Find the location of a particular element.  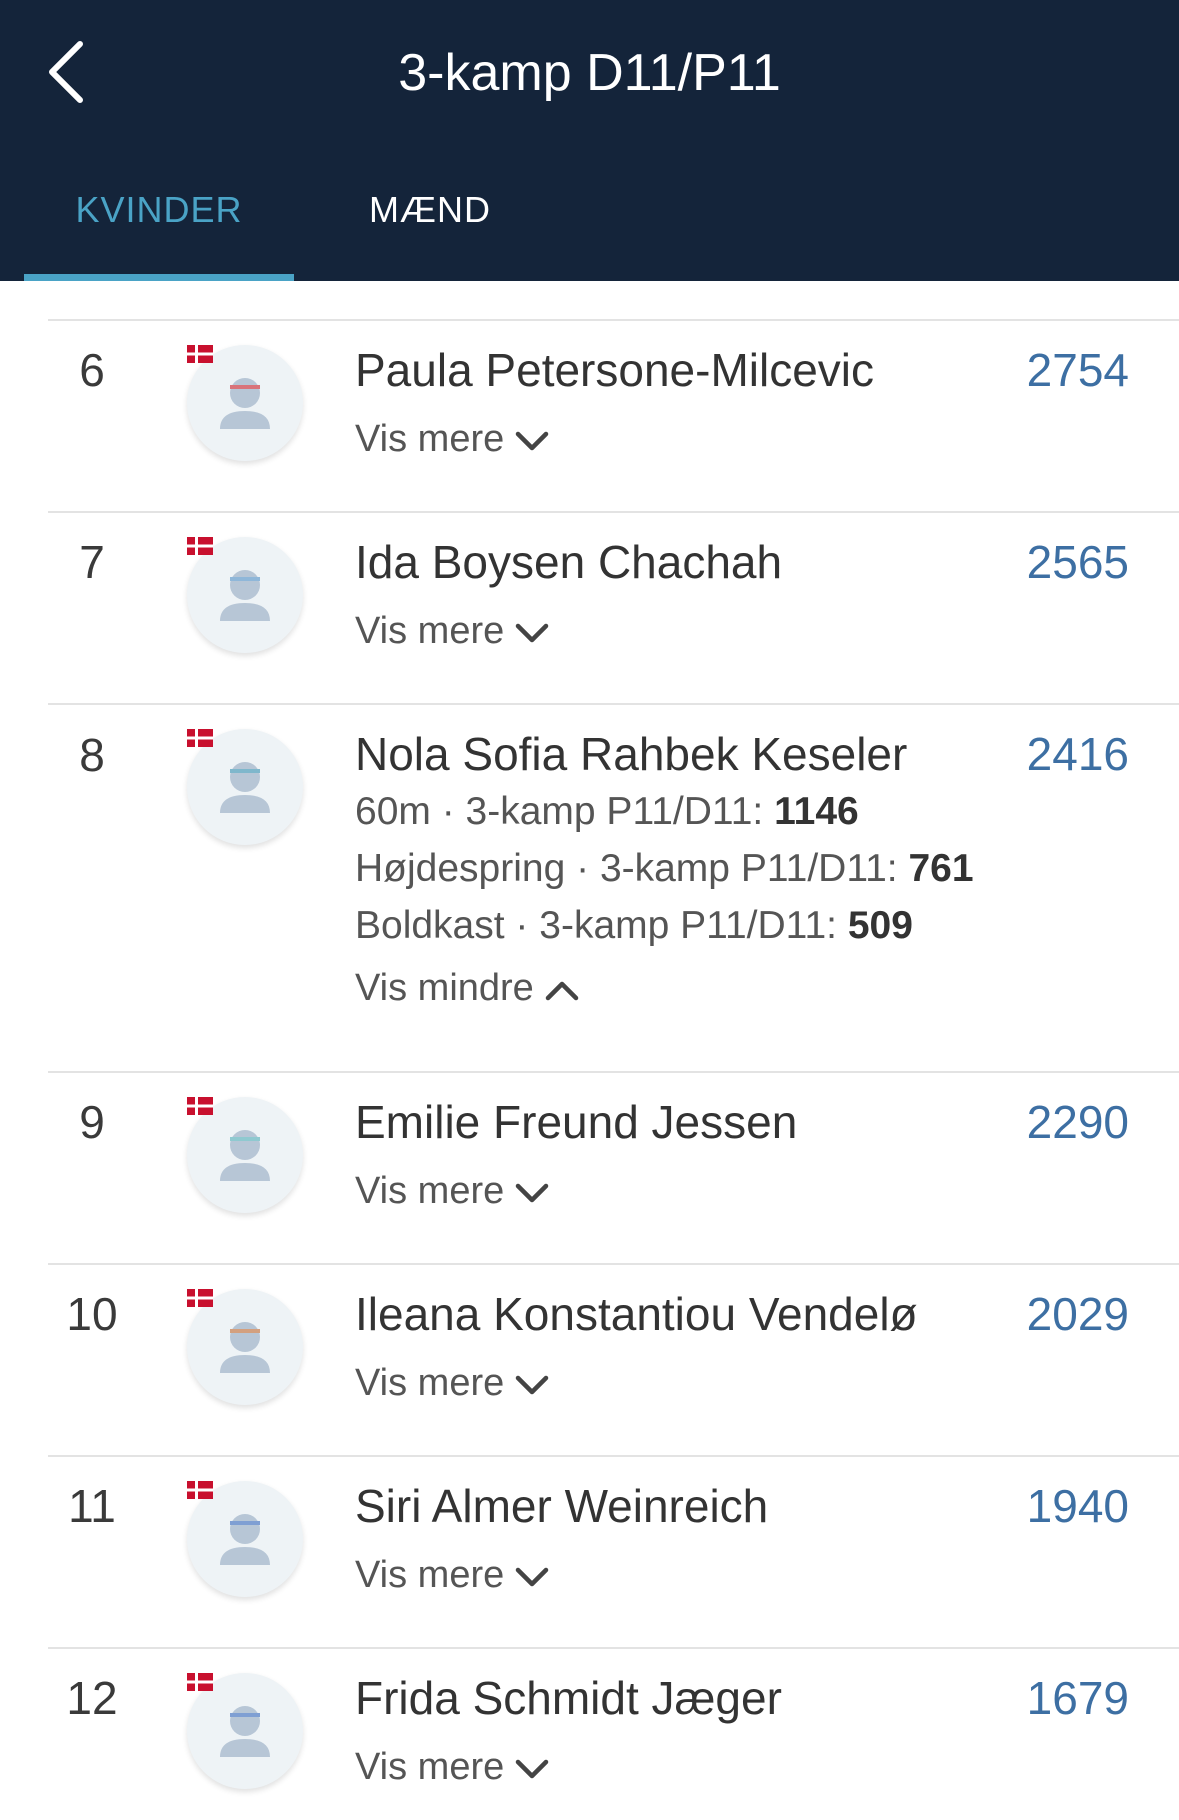

total-score: 2029 is located at coordinates (1077, 1314).